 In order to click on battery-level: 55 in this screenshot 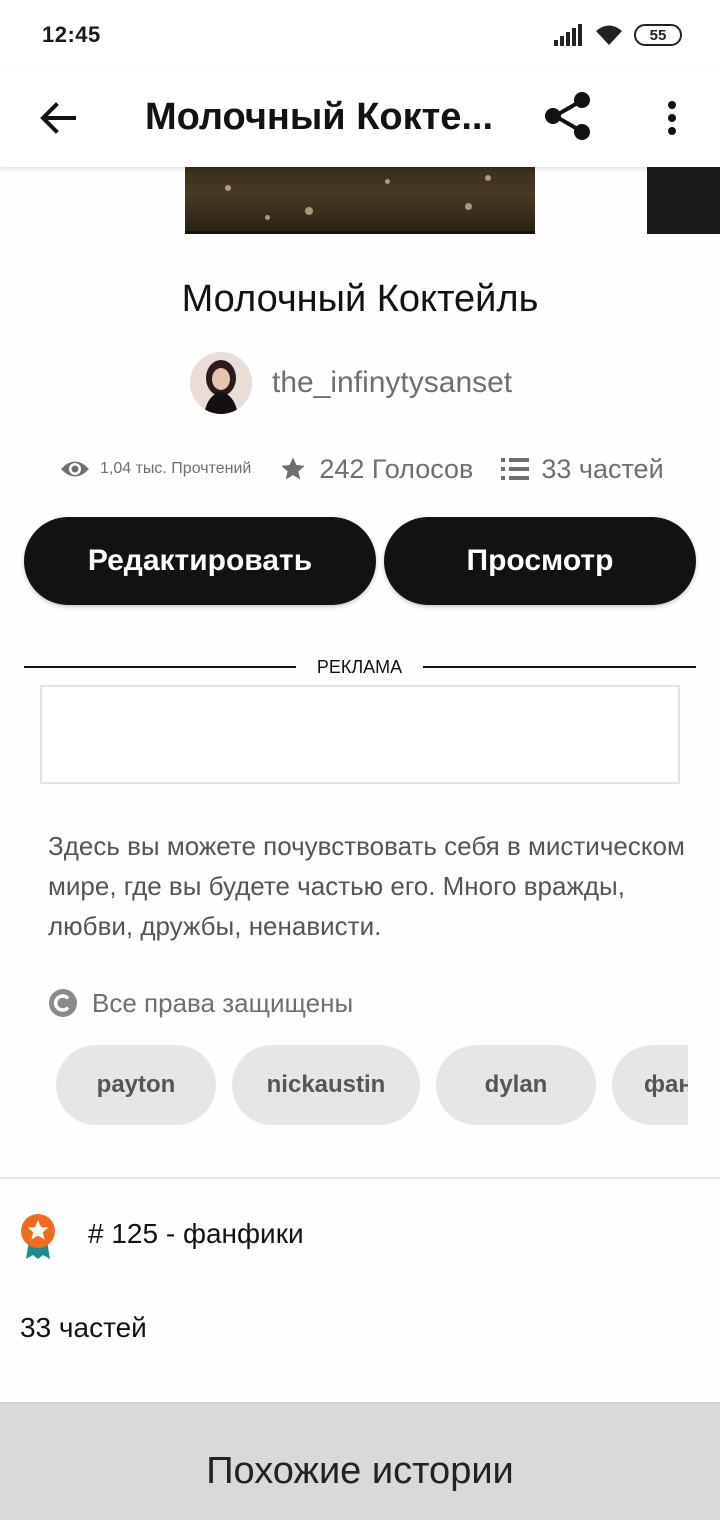, I will do `click(658, 35)`.